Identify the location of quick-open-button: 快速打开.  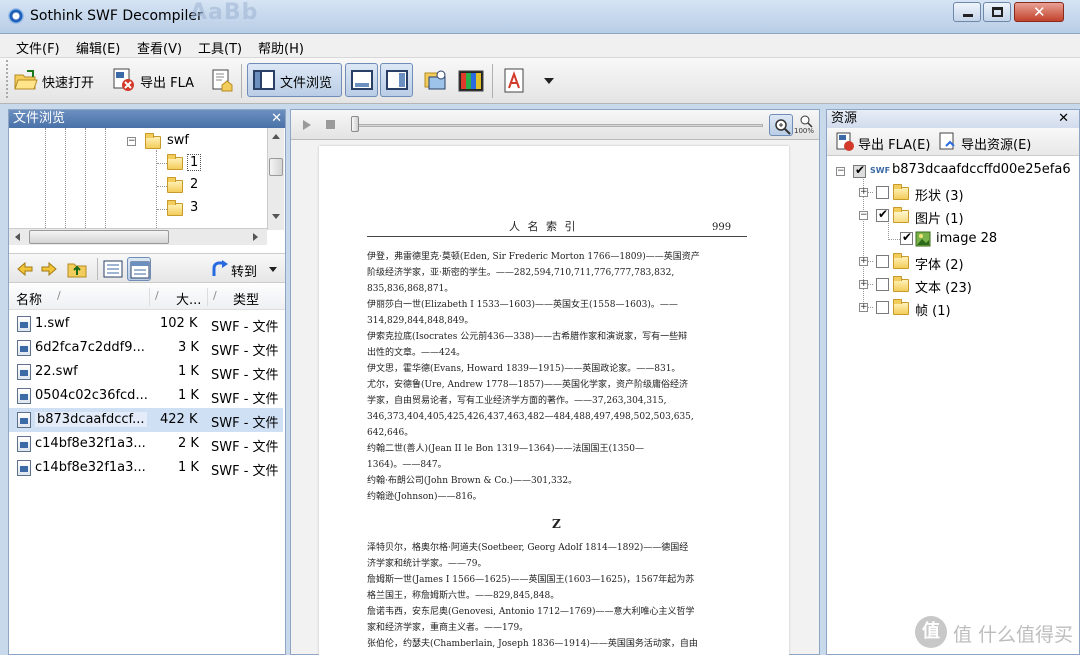
(58, 80).